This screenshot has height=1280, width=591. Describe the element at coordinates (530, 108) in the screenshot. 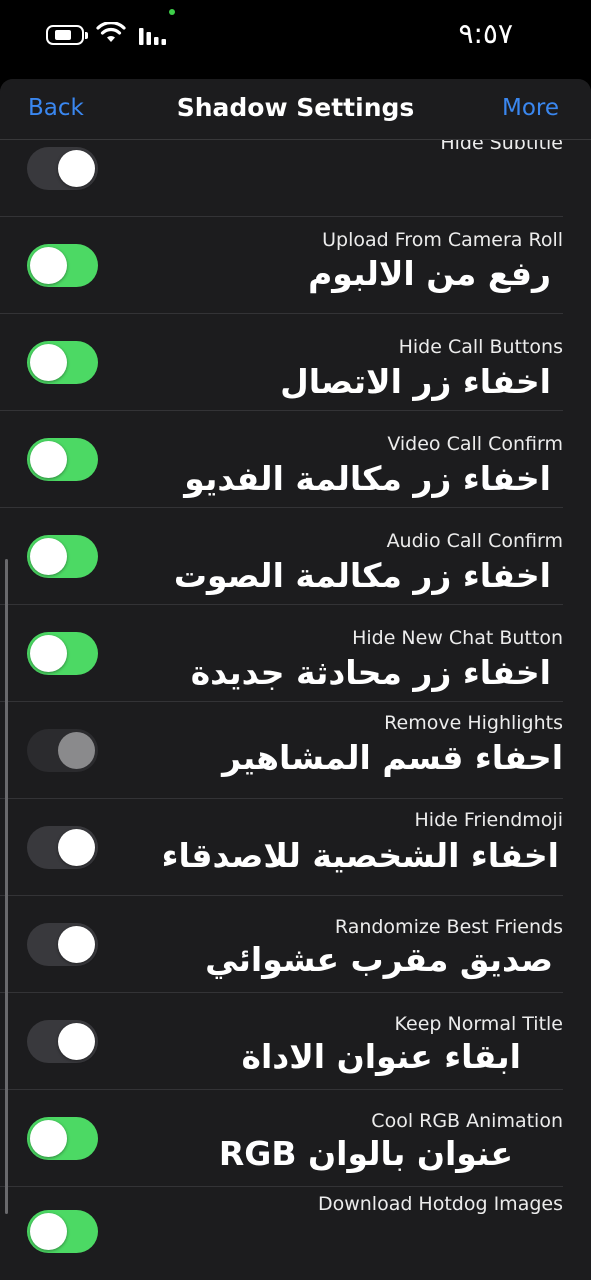

I see `more-button: More` at that location.